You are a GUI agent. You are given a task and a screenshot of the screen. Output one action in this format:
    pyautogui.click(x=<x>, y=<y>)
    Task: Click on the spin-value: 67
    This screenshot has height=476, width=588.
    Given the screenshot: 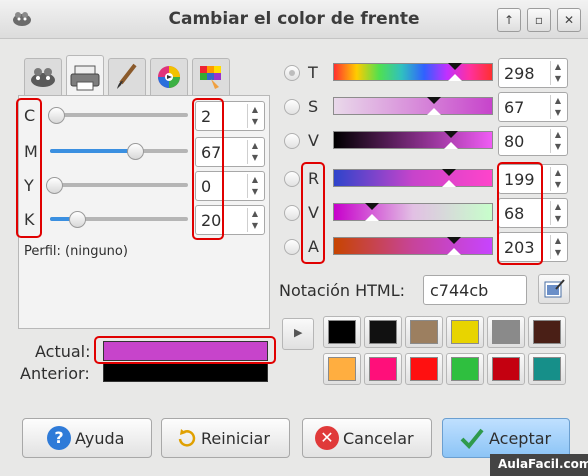 What is the action you would take?
    pyautogui.click(x=514, y=107)
    